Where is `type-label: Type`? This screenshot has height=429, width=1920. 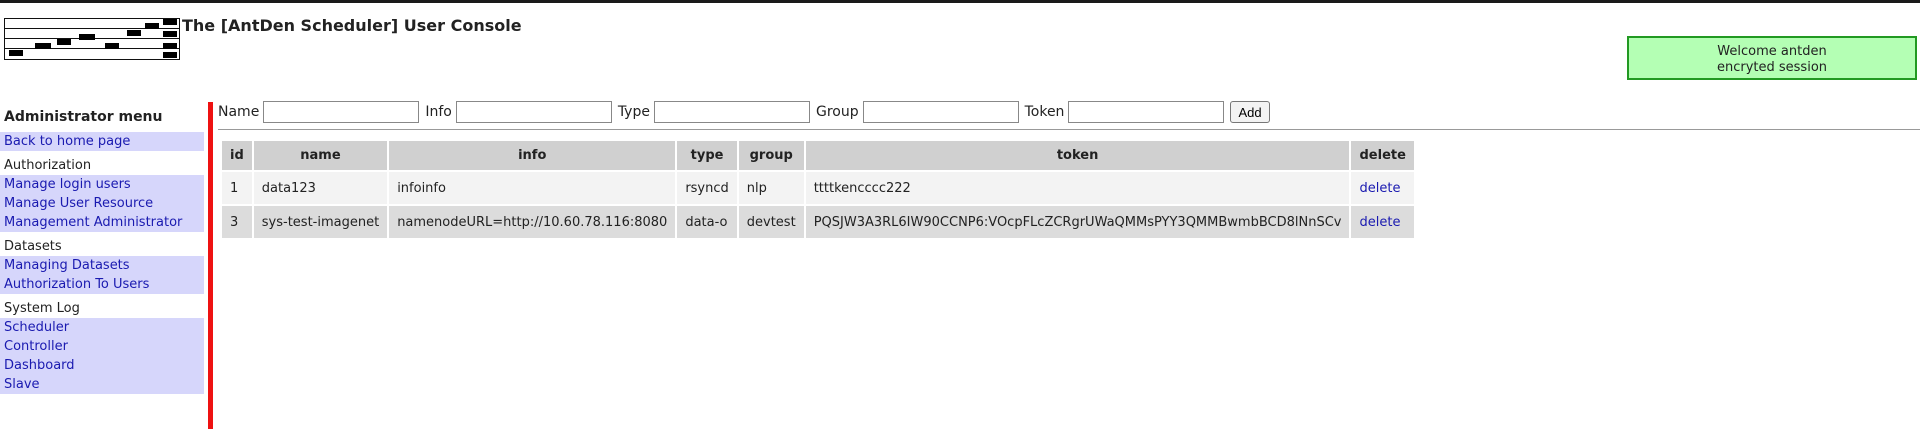
type-label: Type is located at coordinates (633, 112).